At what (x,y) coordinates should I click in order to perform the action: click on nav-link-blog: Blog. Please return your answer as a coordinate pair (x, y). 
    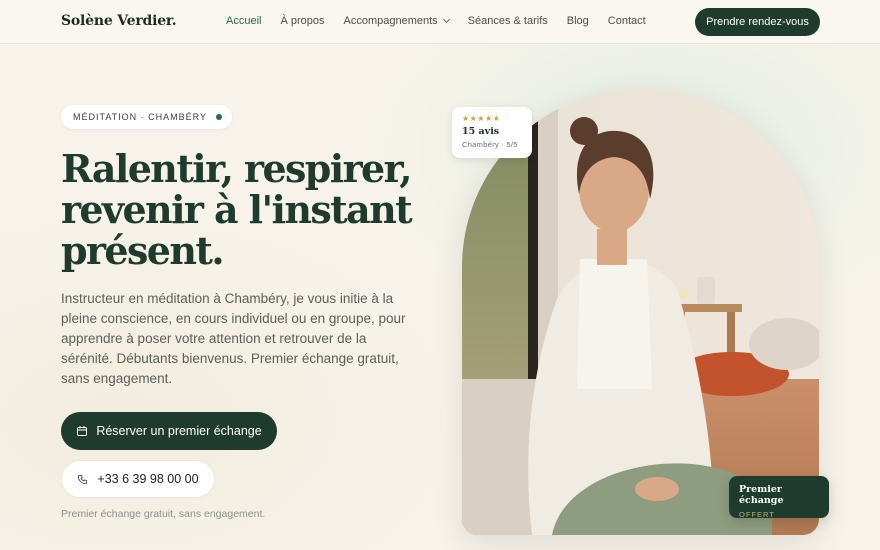
    Looking at the image, I should click on (578, 21).